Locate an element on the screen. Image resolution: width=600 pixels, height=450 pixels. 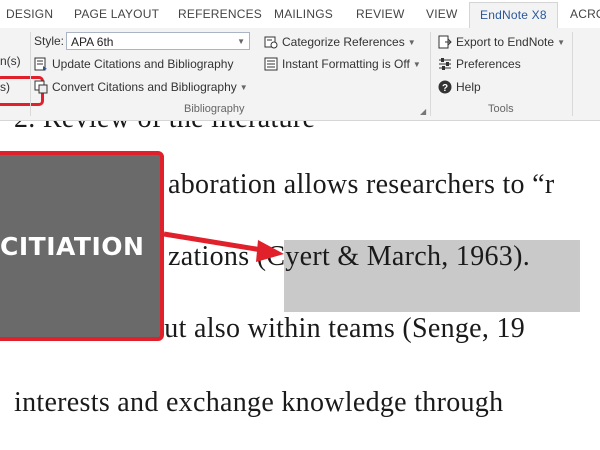
arrow-shaft is located at coordinates (213, 242).